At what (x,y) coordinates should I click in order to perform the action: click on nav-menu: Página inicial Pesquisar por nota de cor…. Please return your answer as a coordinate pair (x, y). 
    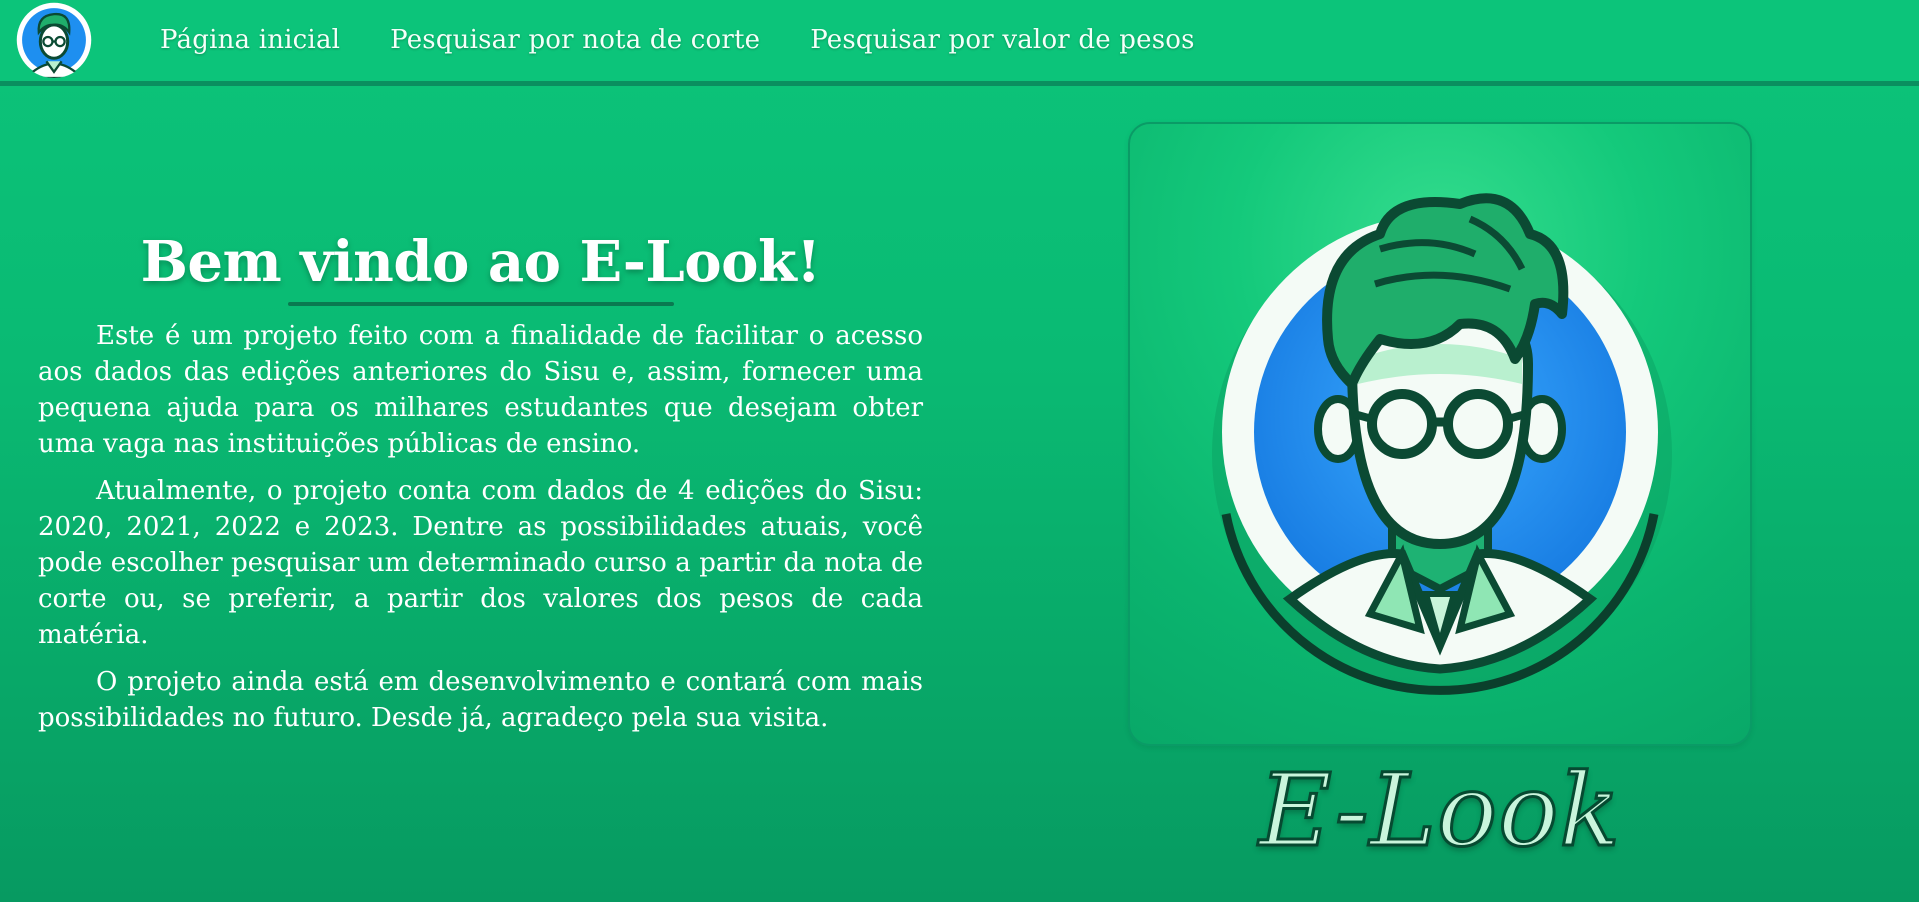
    Looking at the image, I should click on (677, 40).